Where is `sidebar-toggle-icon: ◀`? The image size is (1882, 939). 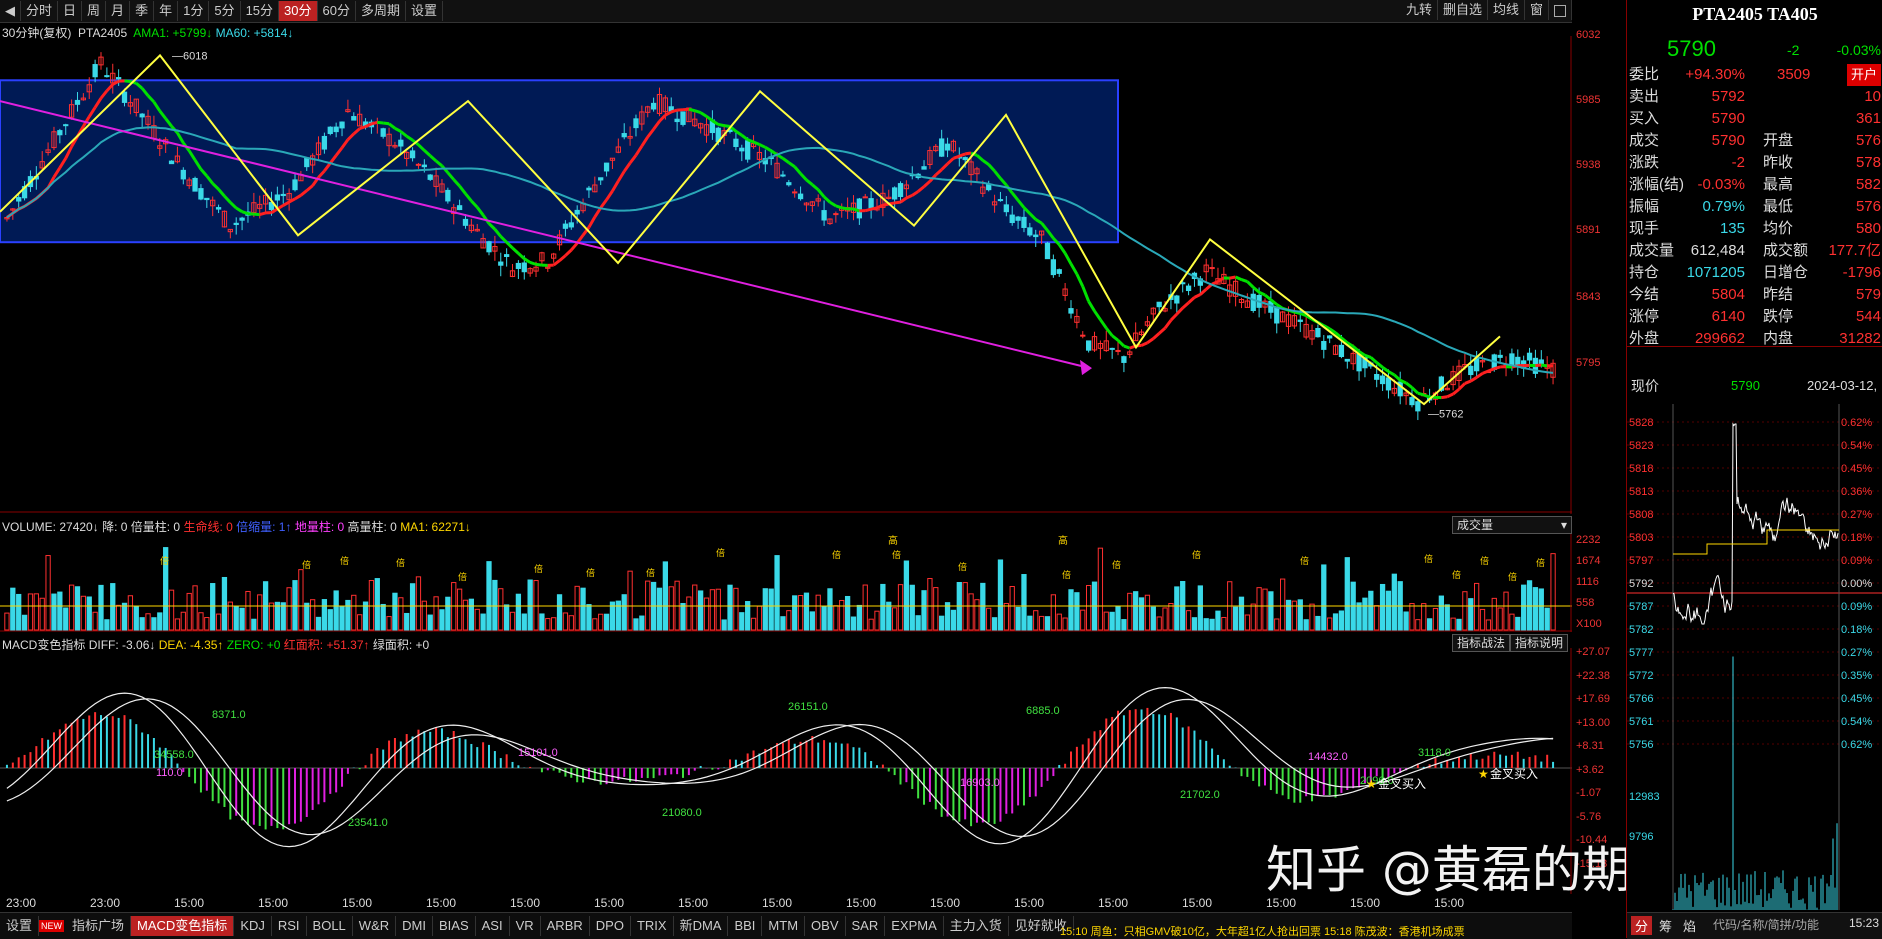
sidebar-toggle-icon: ◀ is located at coordinates (10, 11).